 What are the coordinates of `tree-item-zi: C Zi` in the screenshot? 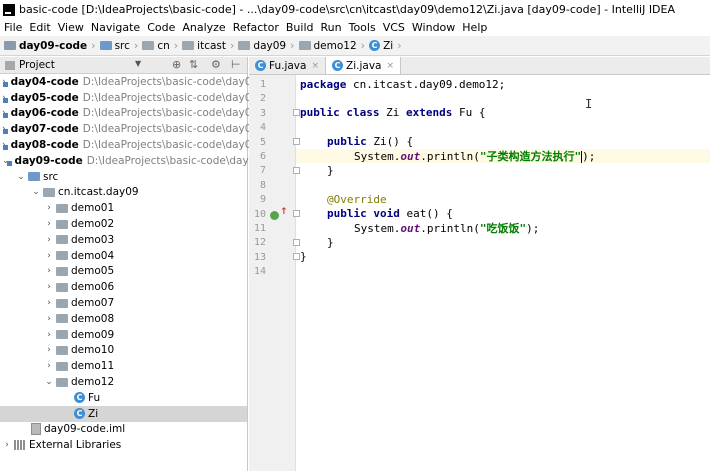 It's located at (123, 413).